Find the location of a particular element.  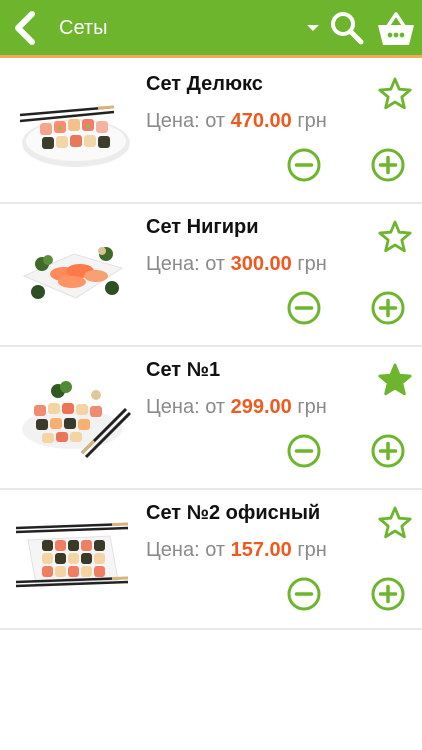

category-dropdown-button is located at coordinates (313, 28).